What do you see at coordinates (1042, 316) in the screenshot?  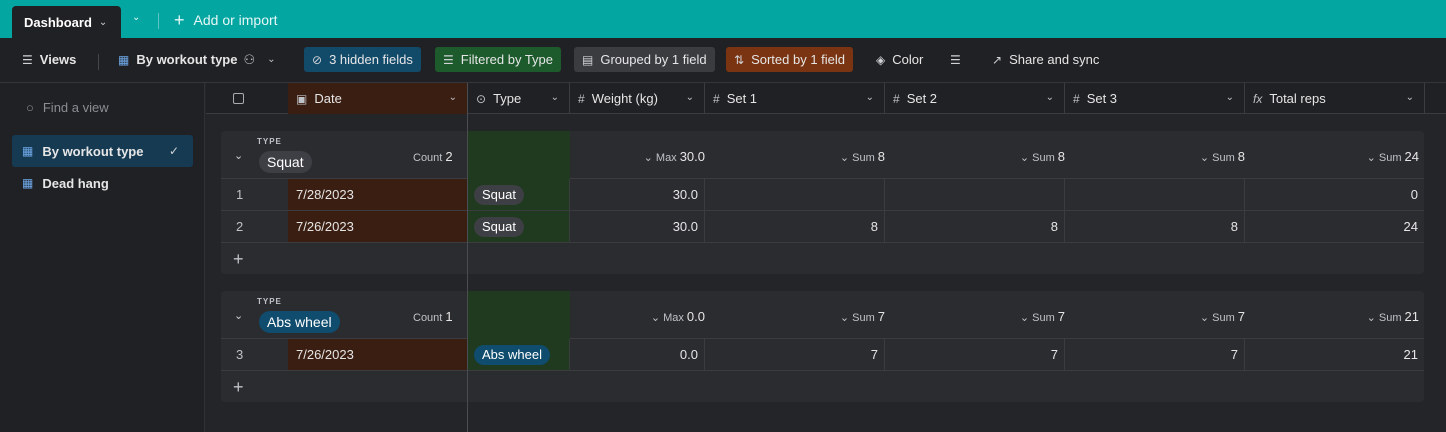 I see `aggregate-set-2: ⌄ Sum 7` at bounding box center [1042, 316].